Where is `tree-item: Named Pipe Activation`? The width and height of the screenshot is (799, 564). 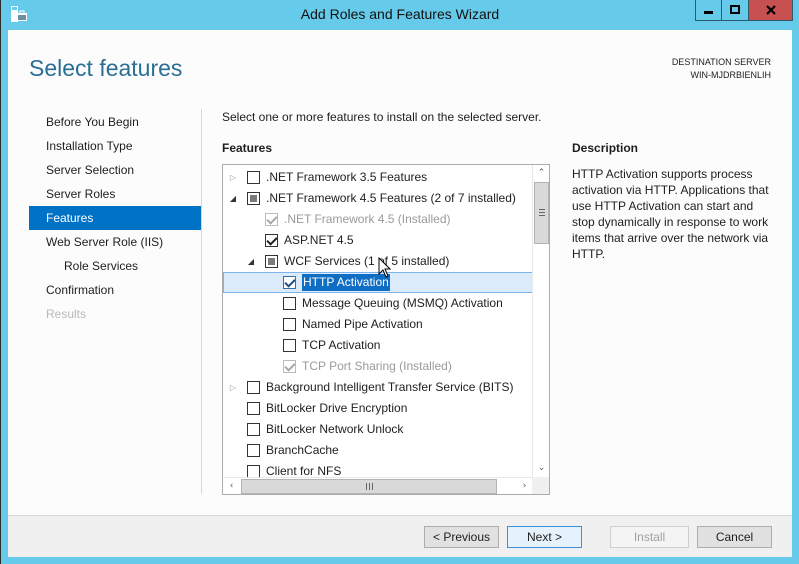
tree-item: Named Pipe Activation is located at coordinates (378, 324).